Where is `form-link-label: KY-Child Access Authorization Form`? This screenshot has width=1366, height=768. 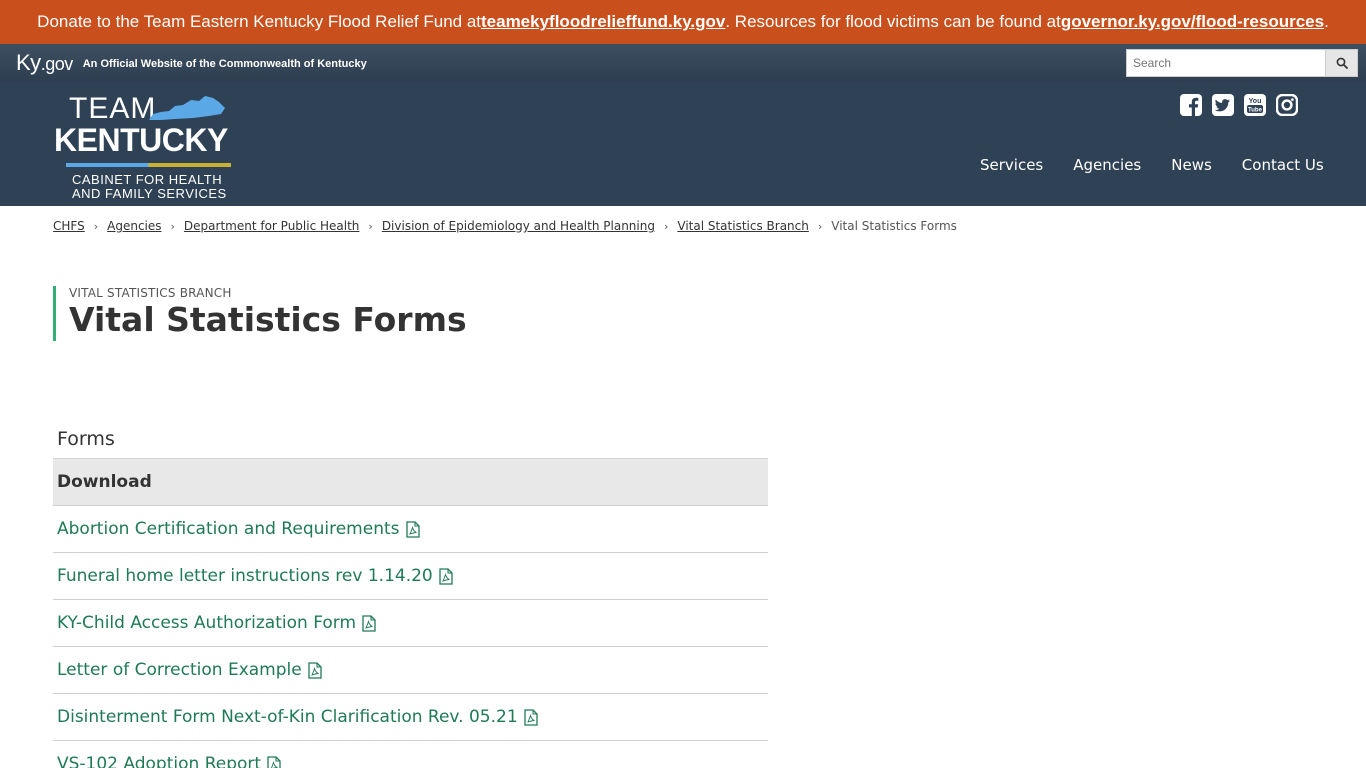 form-link-label: KY-Child Access Authorization Form is located at coordinates (207, 623).